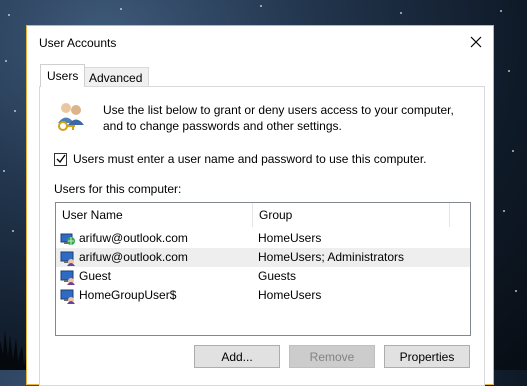  What do you see at coordinates (78, 43) in the screenshot?
I see `window-title: User Accounts` at bounding box center [78, 43].